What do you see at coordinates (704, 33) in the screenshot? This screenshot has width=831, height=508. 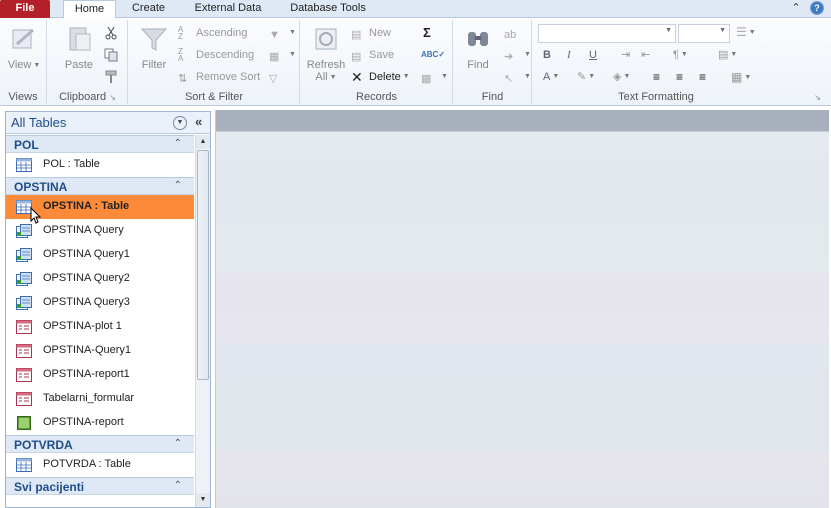 I see `font-size-combo: ▼` at bounding box center [704, 33].